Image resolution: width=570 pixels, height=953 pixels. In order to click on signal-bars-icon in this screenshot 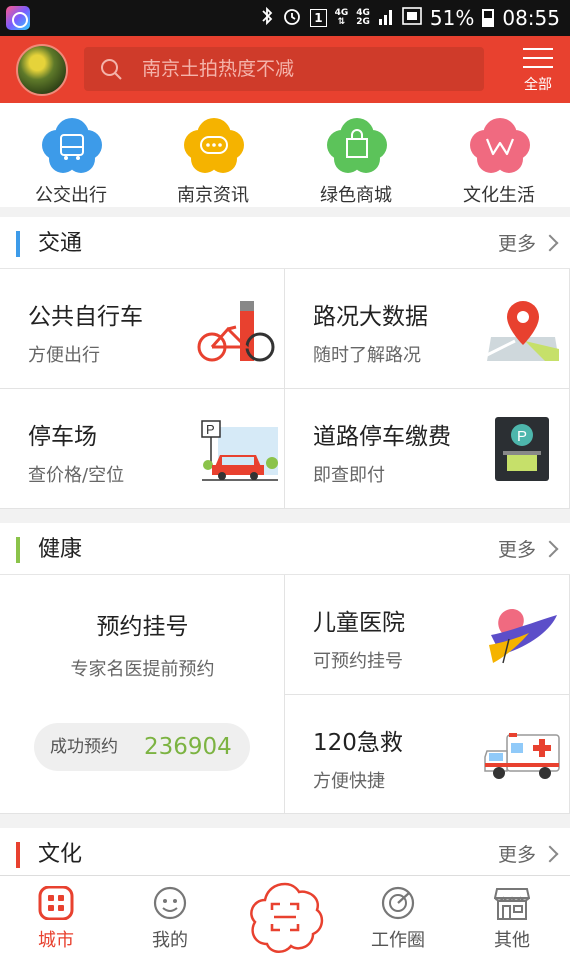, I will do `click(386, 18)`.